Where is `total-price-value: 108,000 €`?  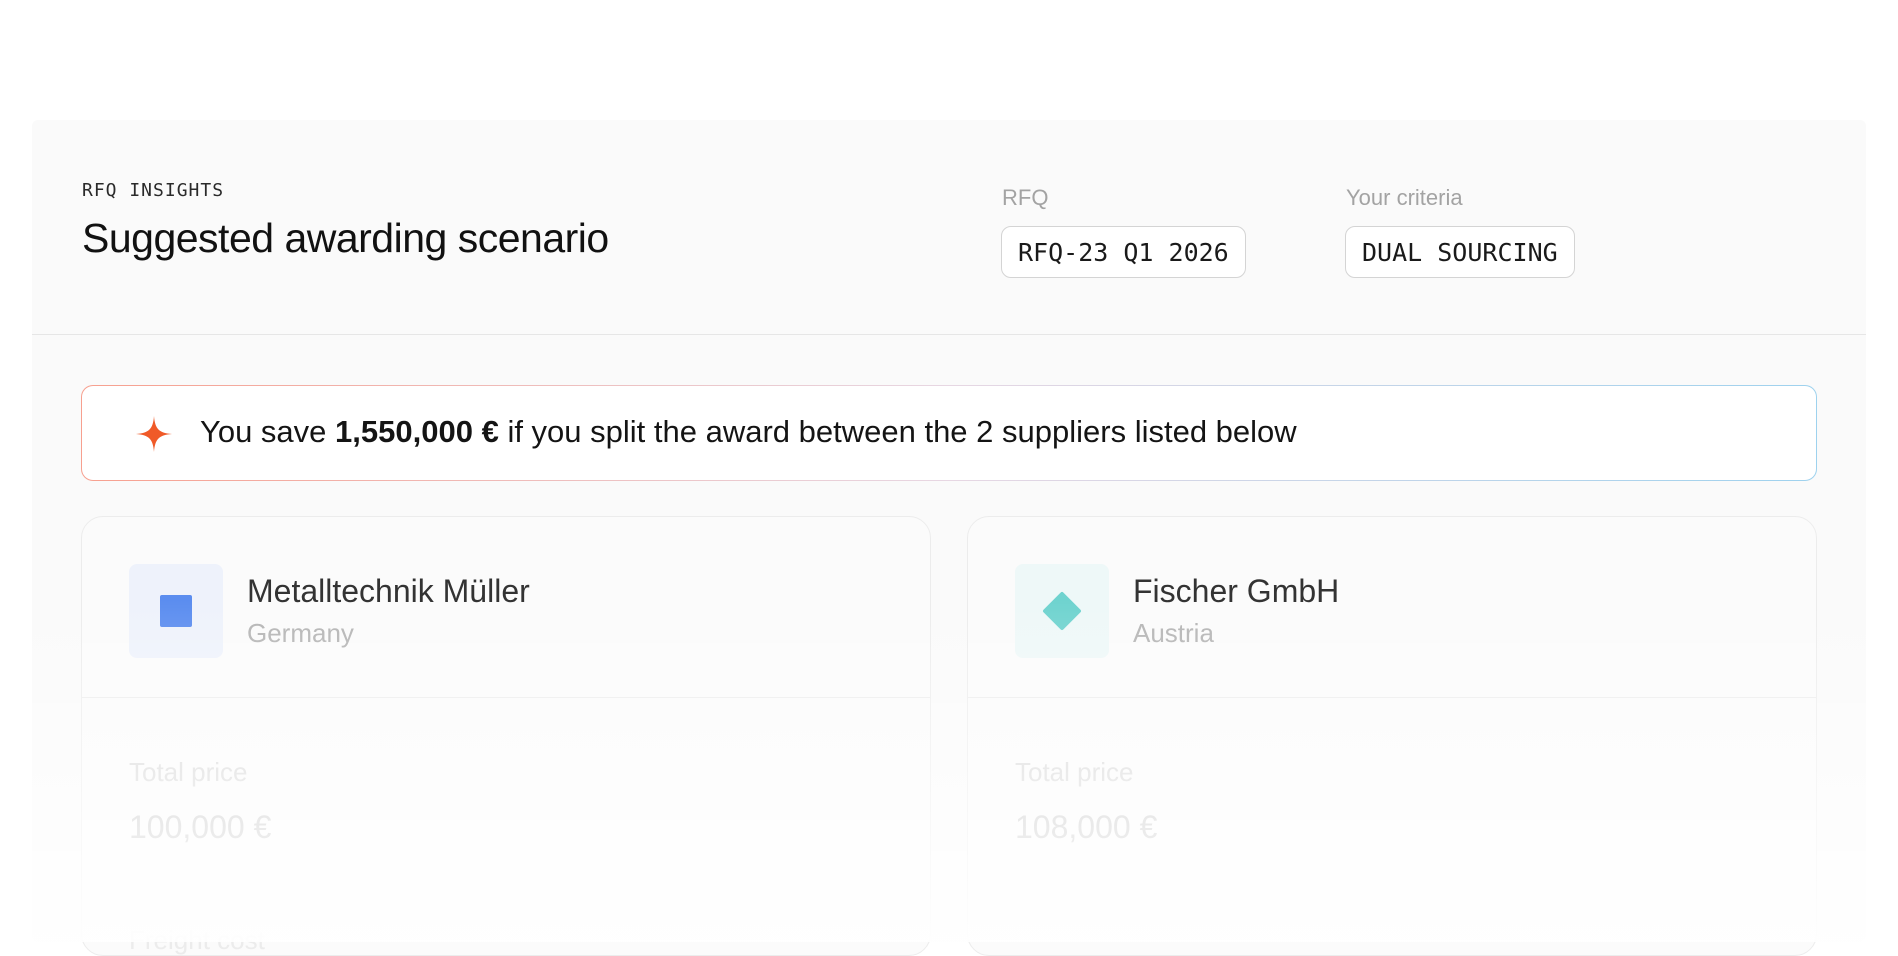
total-price-value: 108,000 € is located at coordinates (1086, 827).